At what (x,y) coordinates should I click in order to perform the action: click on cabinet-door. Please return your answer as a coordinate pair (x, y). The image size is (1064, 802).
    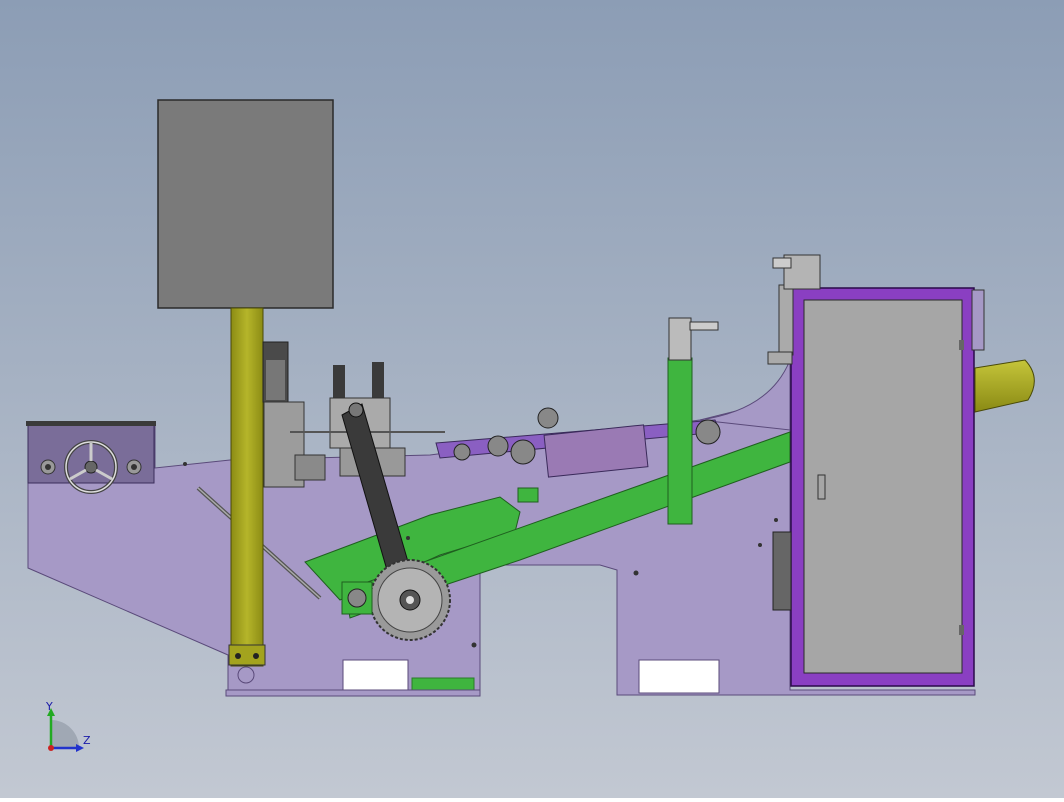
    Looking at the image, I should click on (883, 486).